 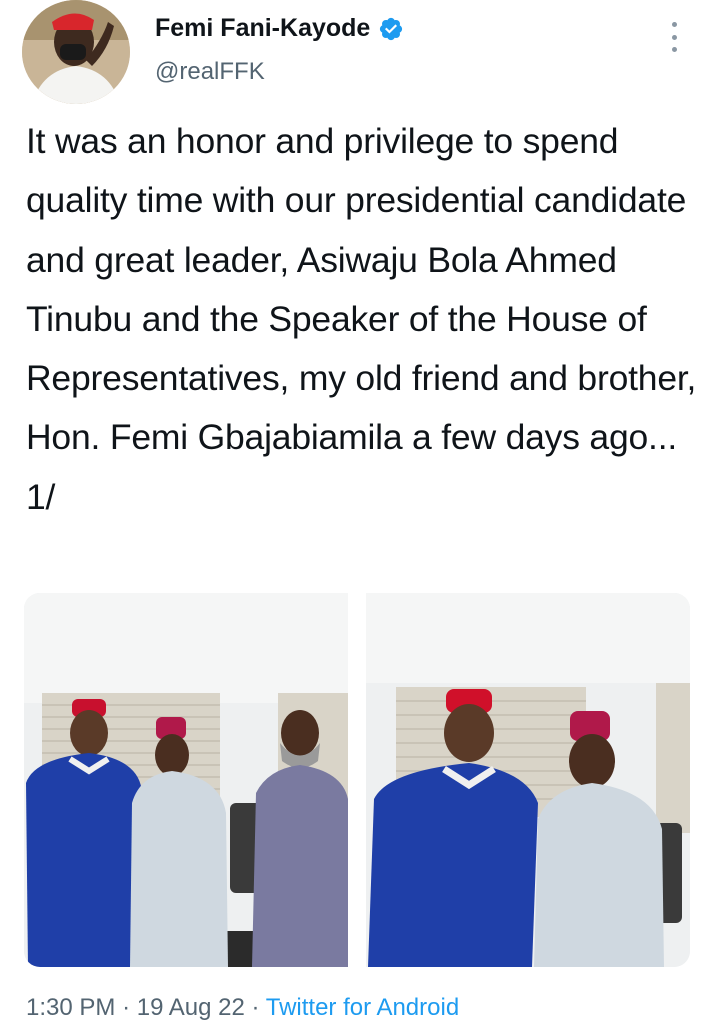 I want to click on tweet-time: 1:30 PM, so click(x=70, y=1007).